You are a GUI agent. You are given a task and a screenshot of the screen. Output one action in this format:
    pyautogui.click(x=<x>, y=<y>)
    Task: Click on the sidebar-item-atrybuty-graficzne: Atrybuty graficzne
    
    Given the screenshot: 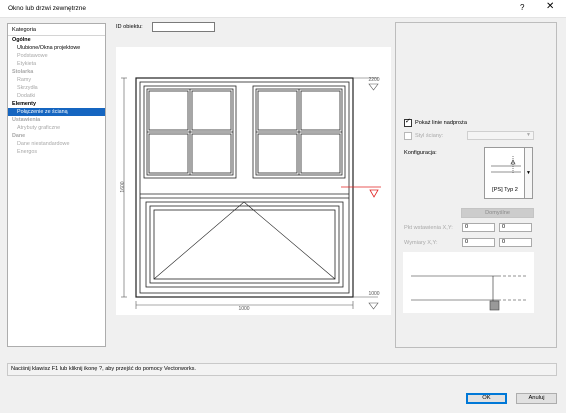 What is the action you would take?
    pyautogui.click(x=56, y=128)
    